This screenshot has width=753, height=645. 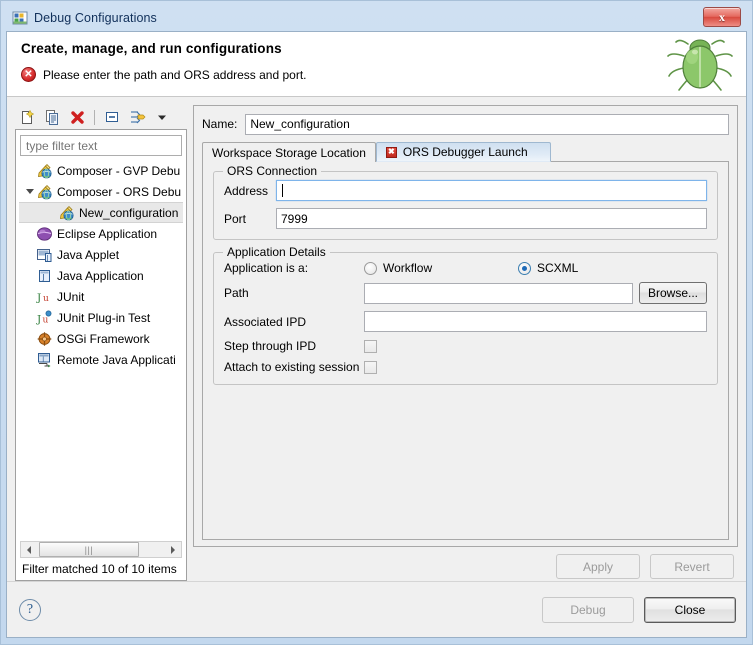 I want to click on tree-item-label: Java Applet, so click(x=88, y=254).